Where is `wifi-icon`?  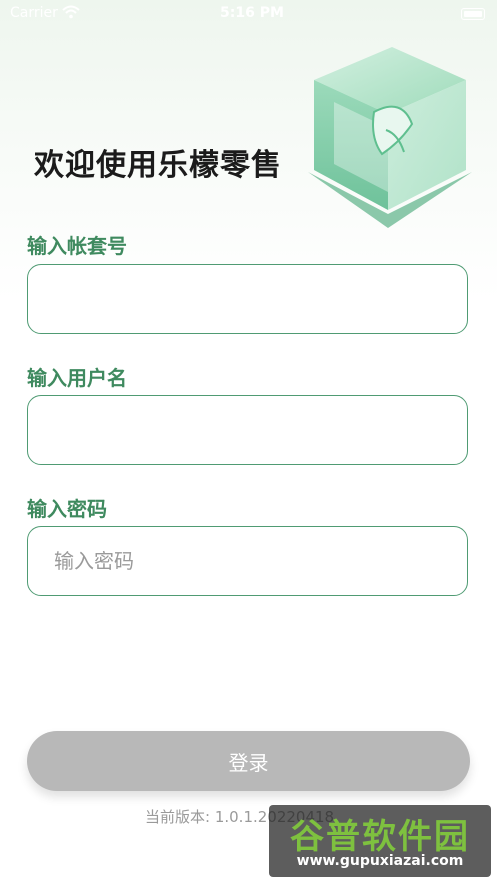 wifi-icon is located at coordinates (71, 14).